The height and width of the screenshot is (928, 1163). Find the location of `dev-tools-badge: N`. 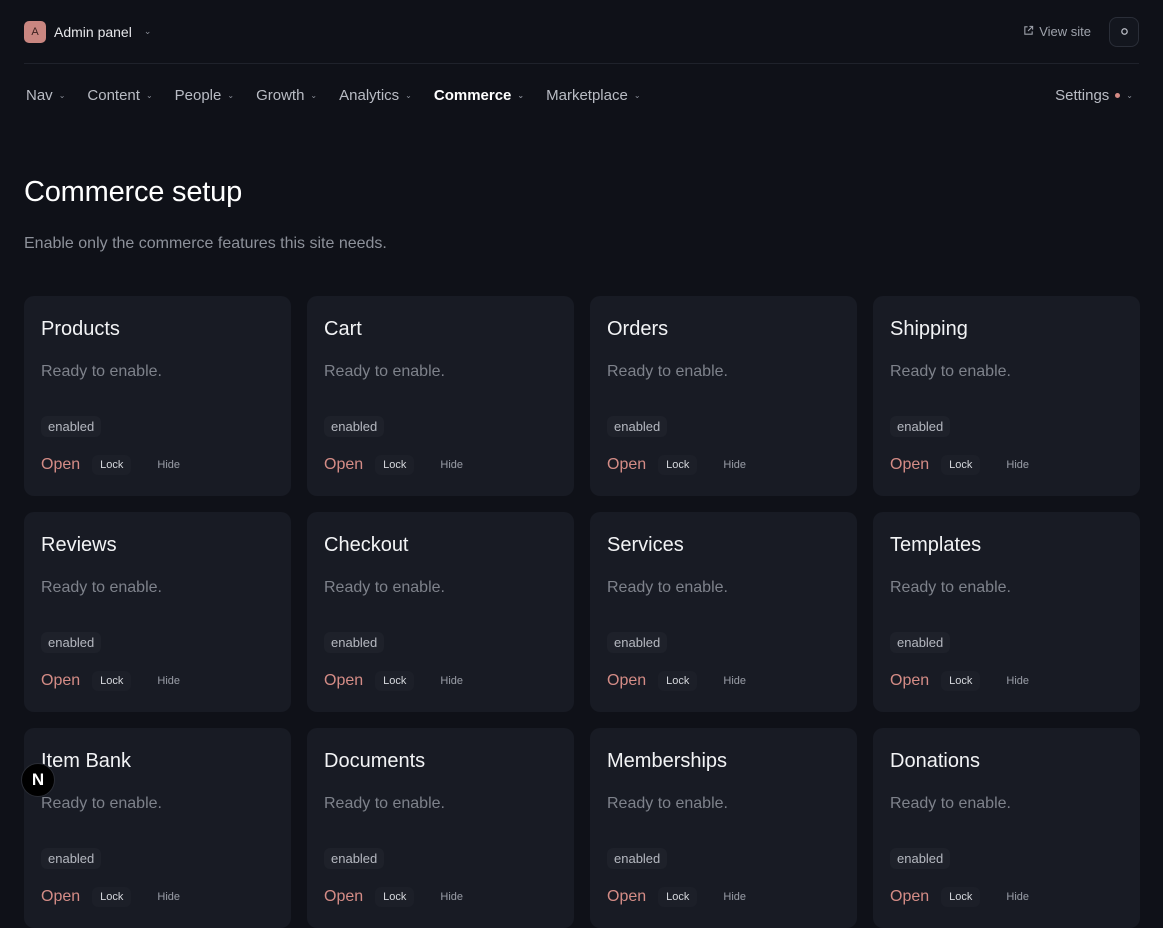

dev-tools-badge: N is located at coordinates (38, 780).